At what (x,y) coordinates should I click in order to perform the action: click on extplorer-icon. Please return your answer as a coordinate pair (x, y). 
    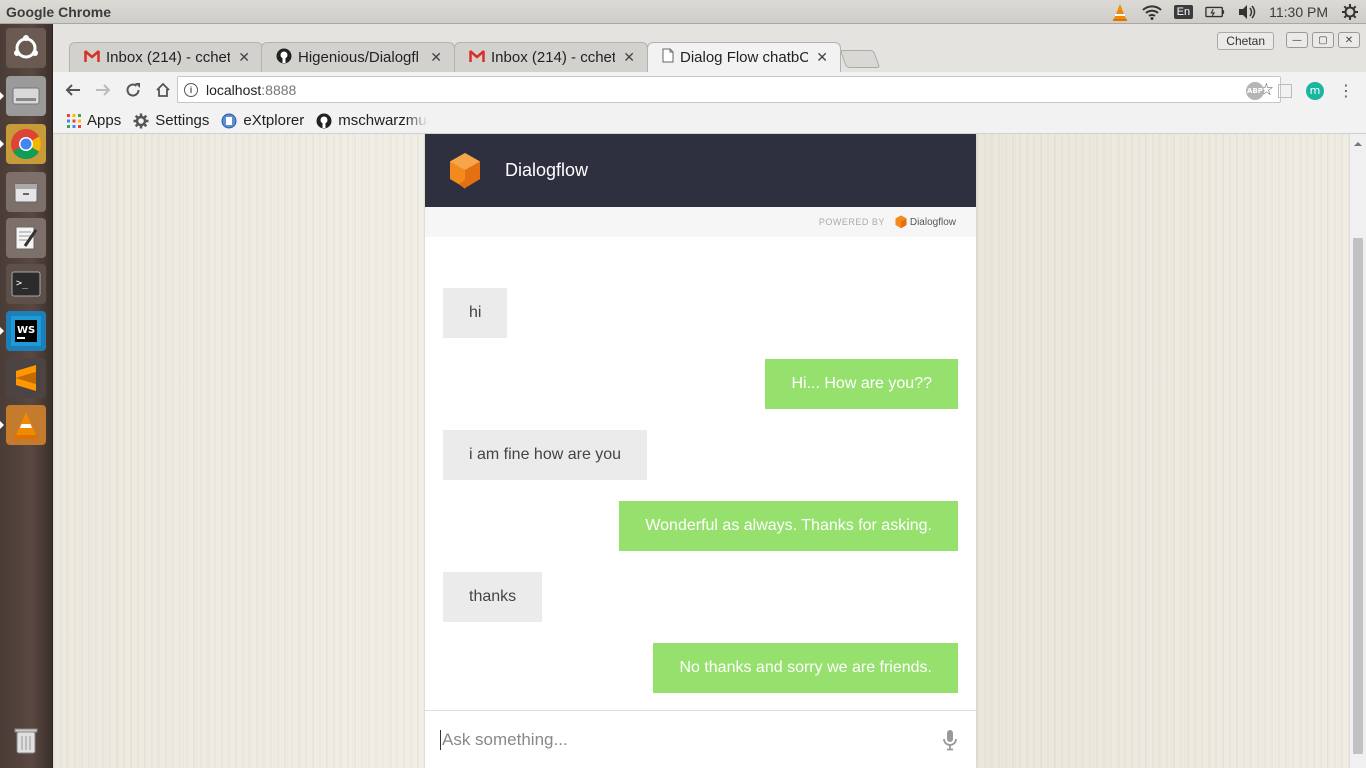
    Looking at the image, I should click on (229, 121).